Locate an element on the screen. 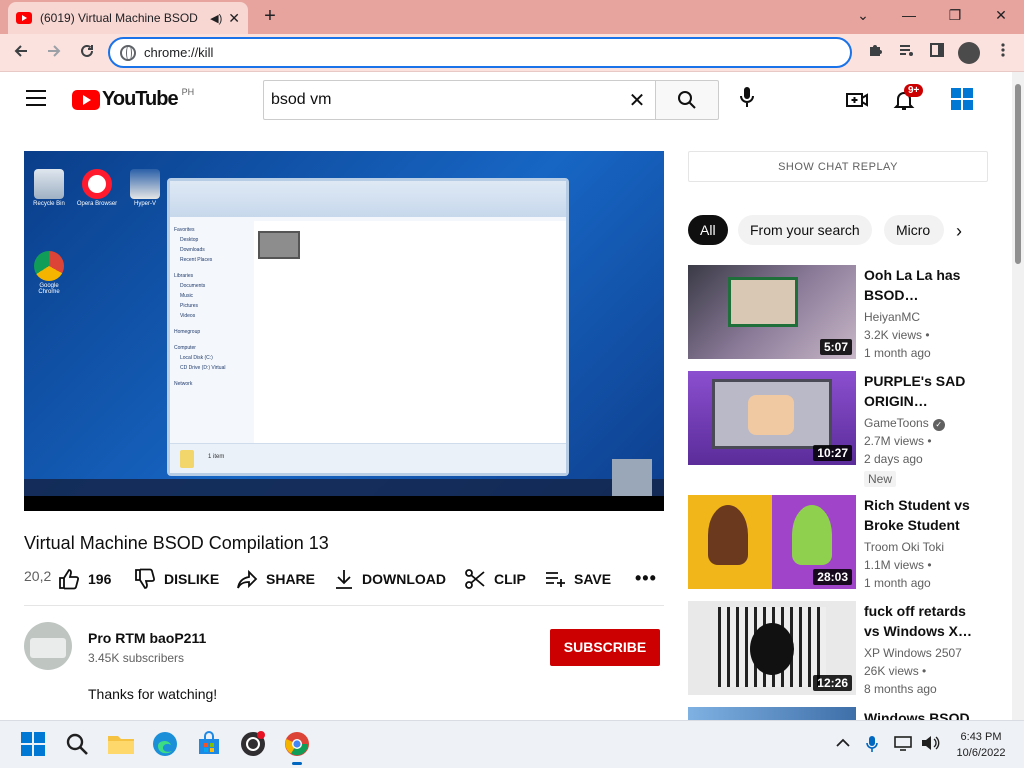 The image size is (1024, 768). back-arrow-icon is located at coordinates (21, 53).